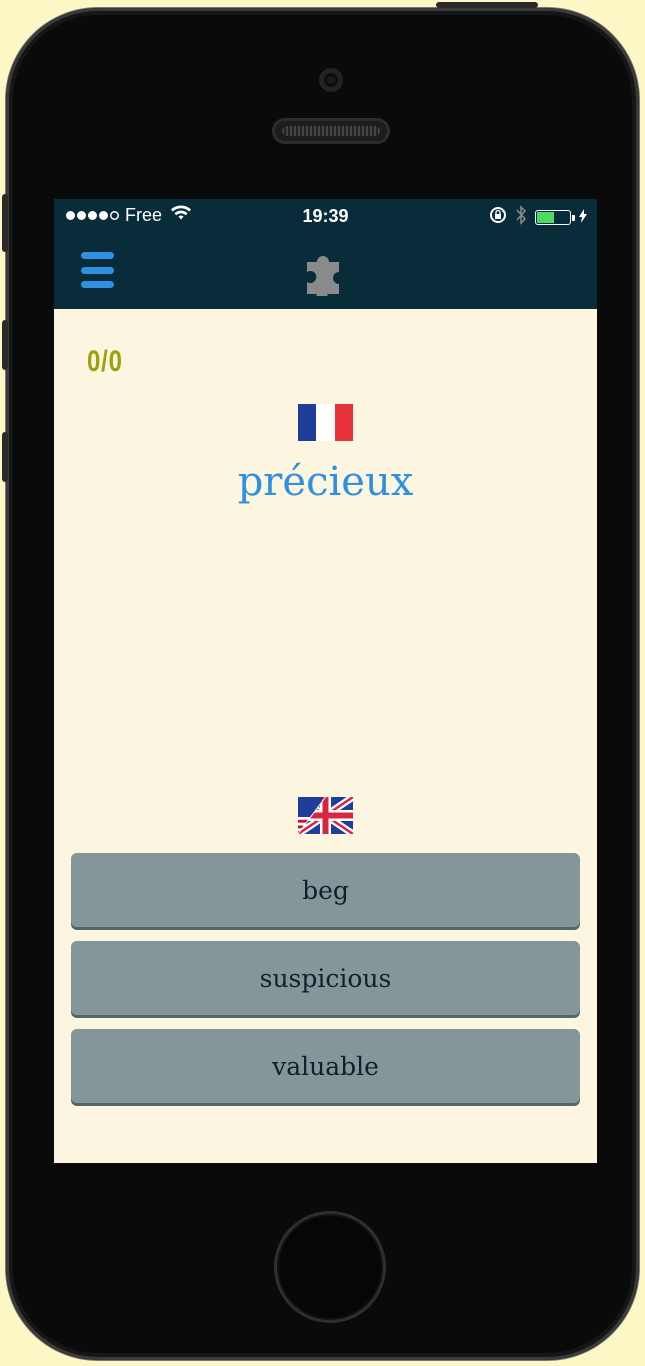  What do you see at coordinates (487, 5) in the screenshot?
I see `power-button` at bounding box center [487, 5].